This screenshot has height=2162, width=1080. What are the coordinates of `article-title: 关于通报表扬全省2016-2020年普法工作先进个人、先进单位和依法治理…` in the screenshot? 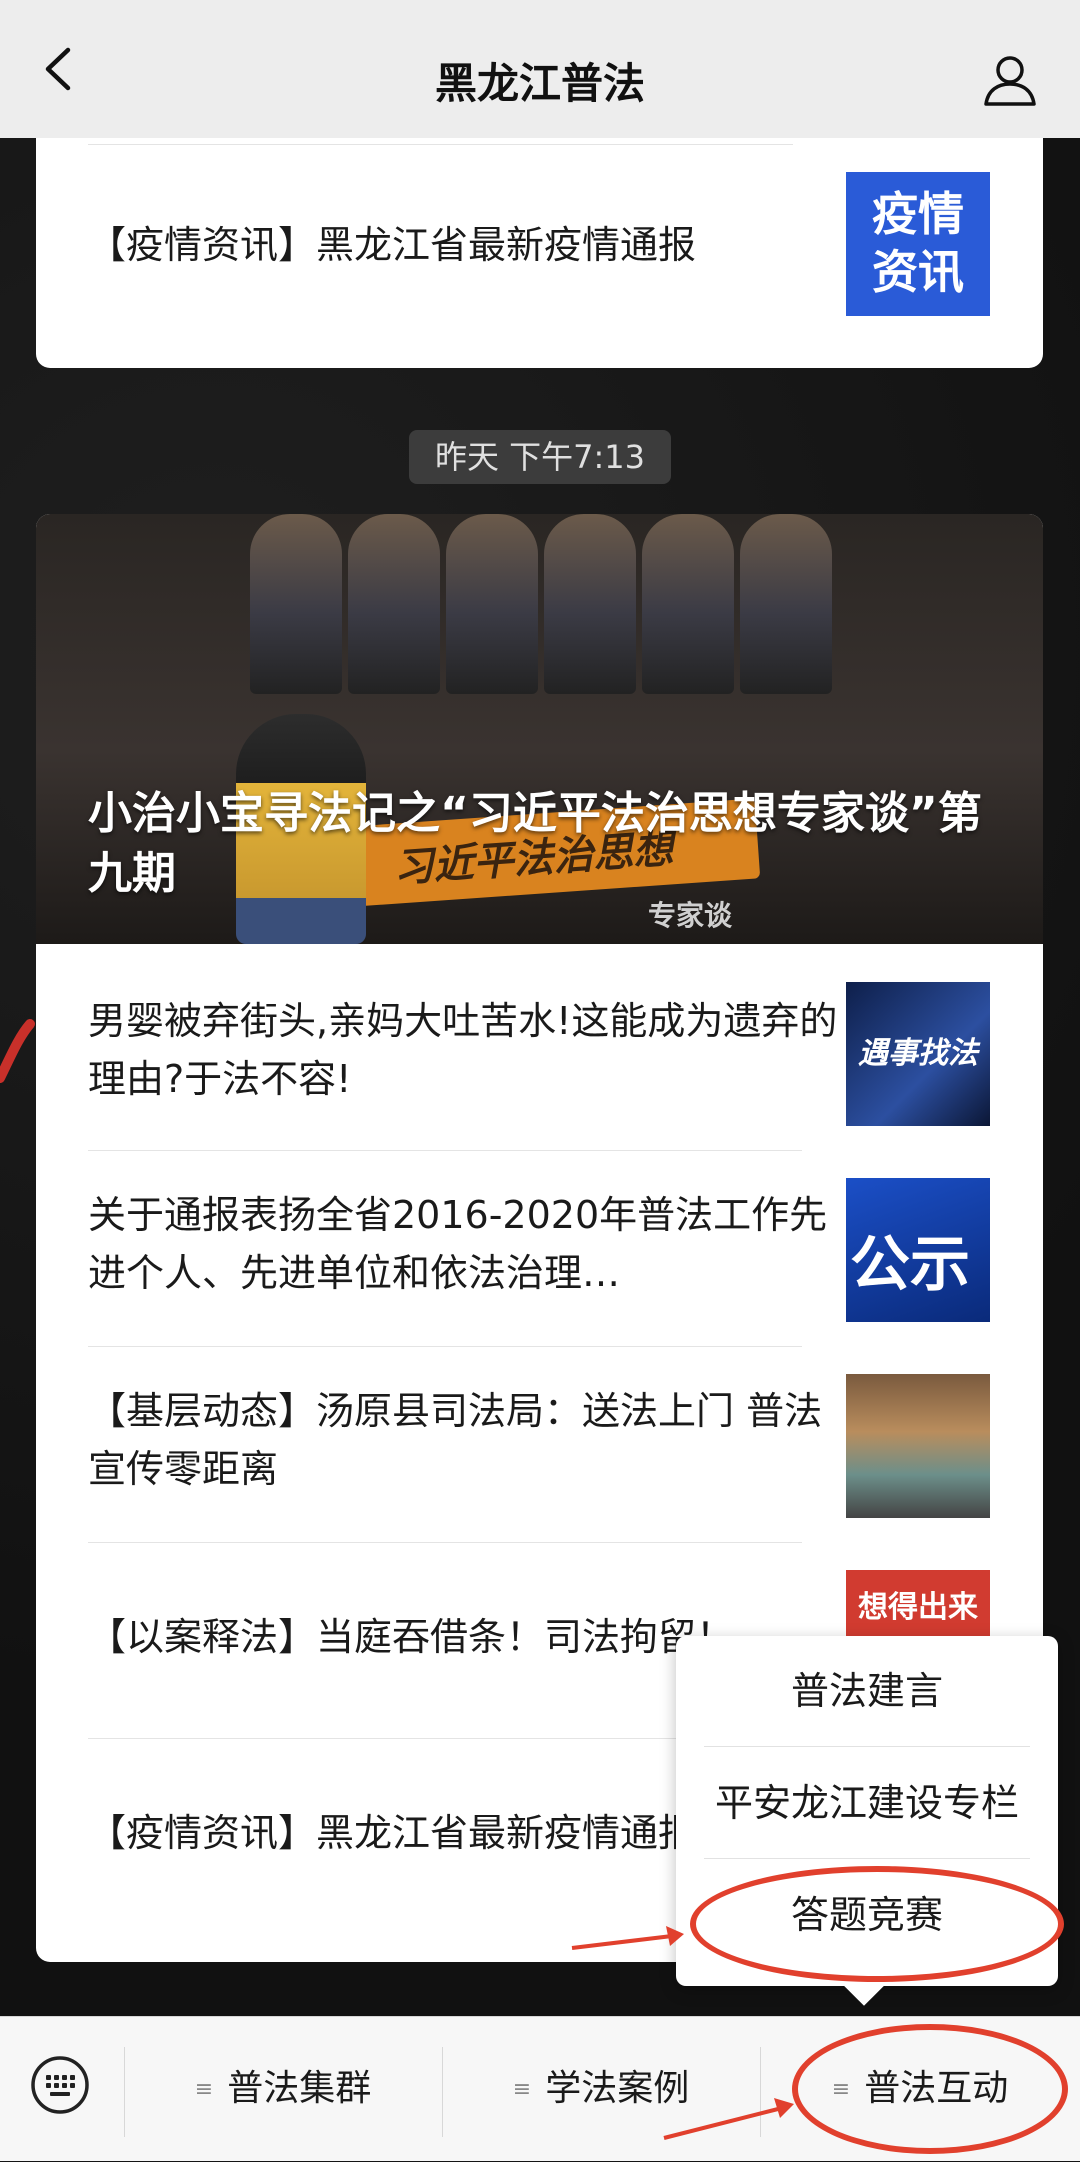 It's located at (468, 1244).